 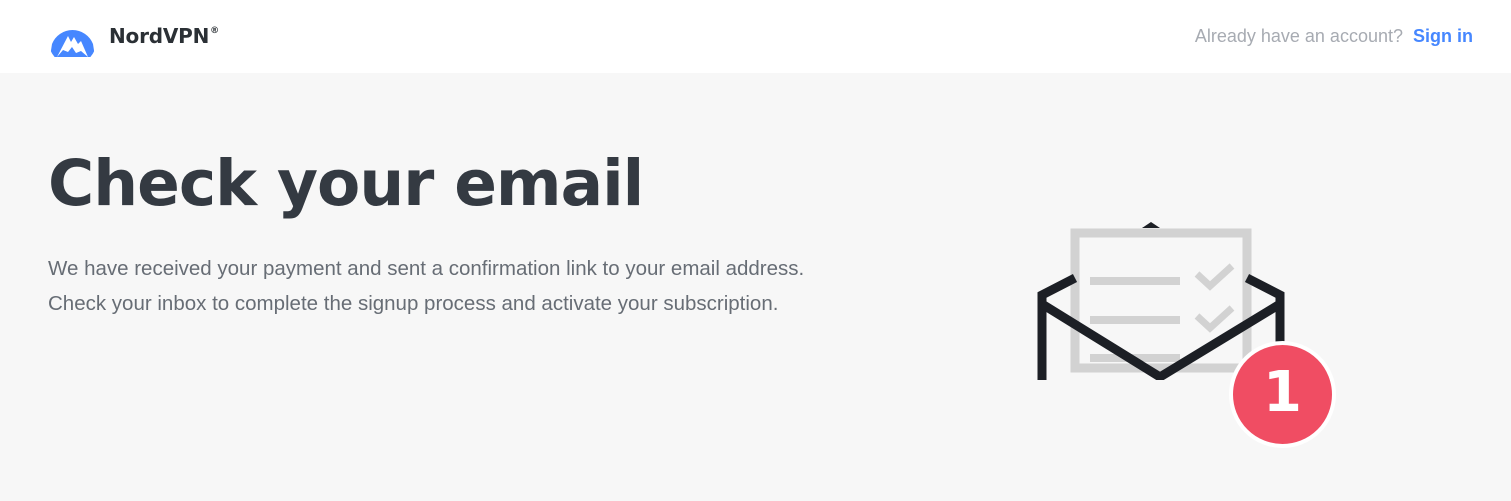 What do you see at coordinates (1298, 36) in the screenshot?
I see `account-prompt: Already have an account?` at bounding box center [1298, 36].